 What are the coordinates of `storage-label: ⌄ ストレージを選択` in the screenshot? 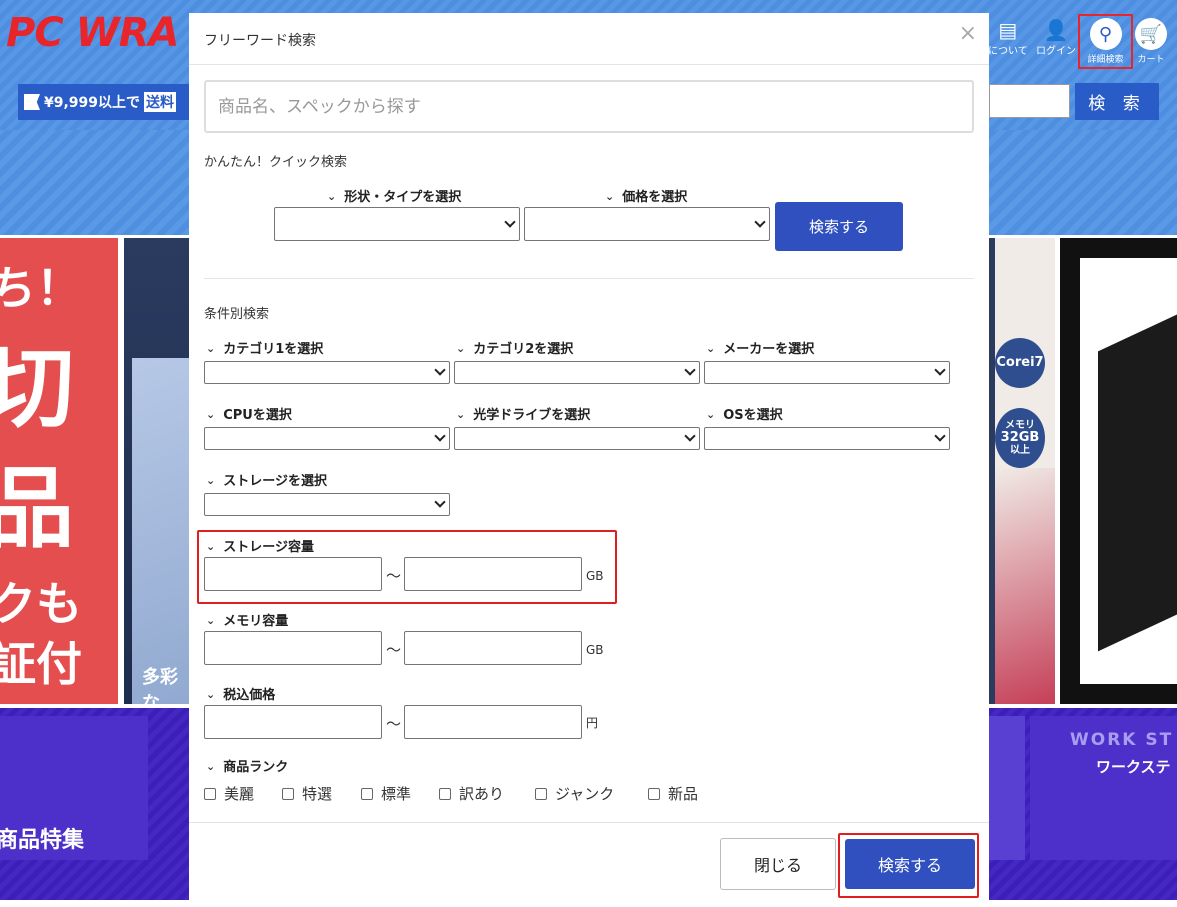 It's located at (266, 481).